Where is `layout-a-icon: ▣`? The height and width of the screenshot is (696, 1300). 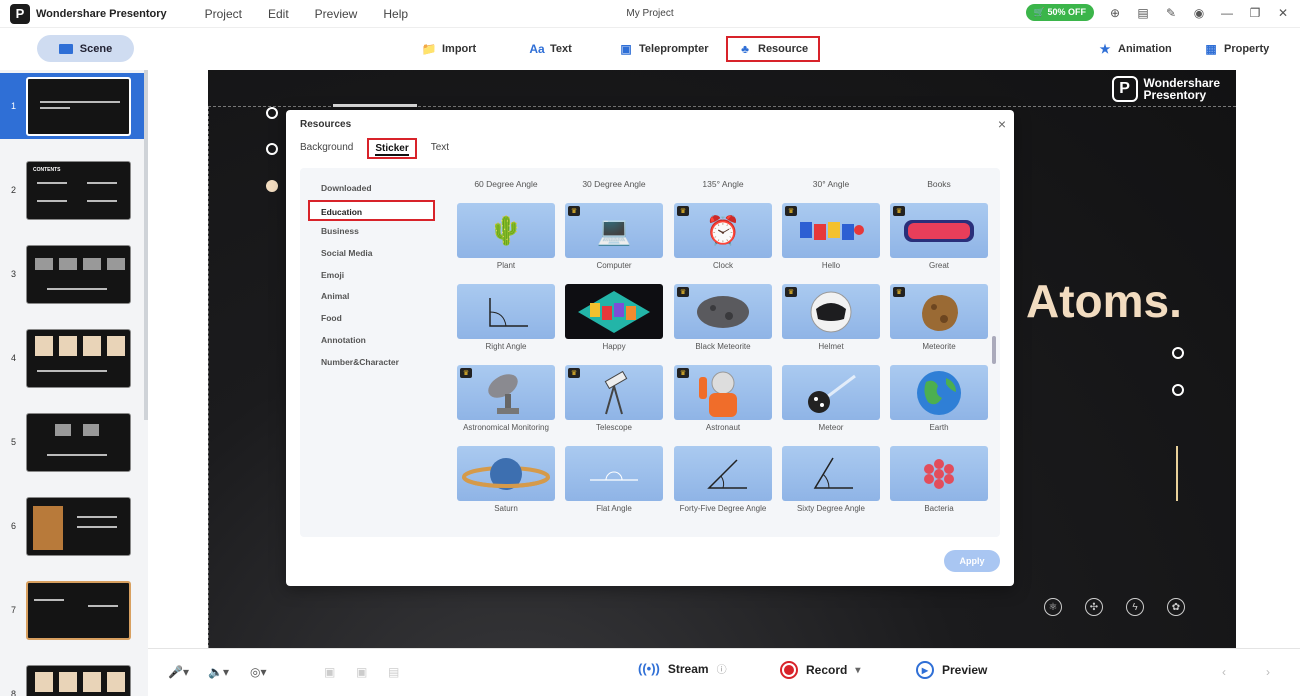 layout-a-icon: ▣ is located at coordinates (329, 672).